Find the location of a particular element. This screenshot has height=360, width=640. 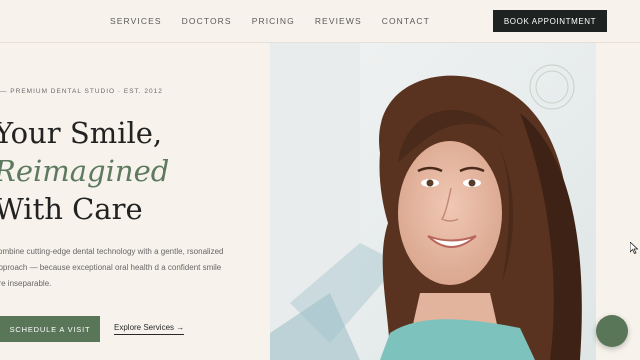

hero-headline: Your Smile, Reimagined With Care is located at coordinates (84, 171).